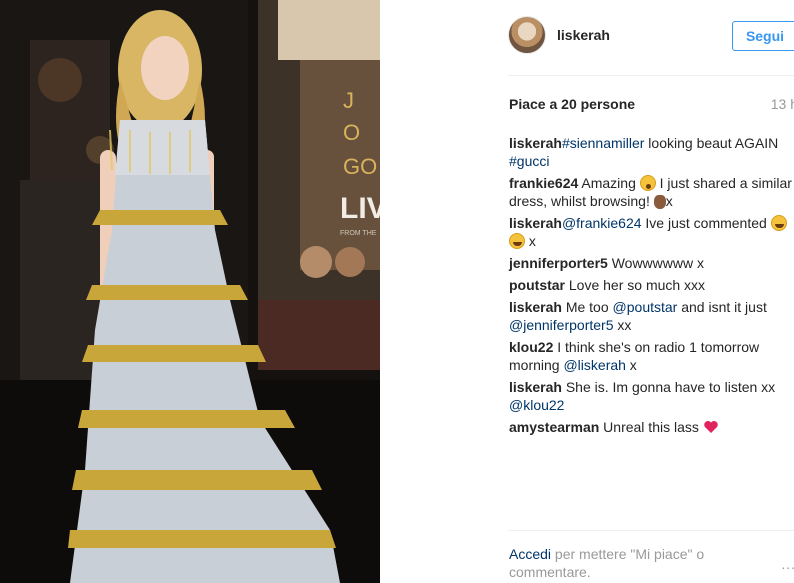 This screenshot has width=794, height=583. I want to click on comment-text: Me too, so click(587, 307).